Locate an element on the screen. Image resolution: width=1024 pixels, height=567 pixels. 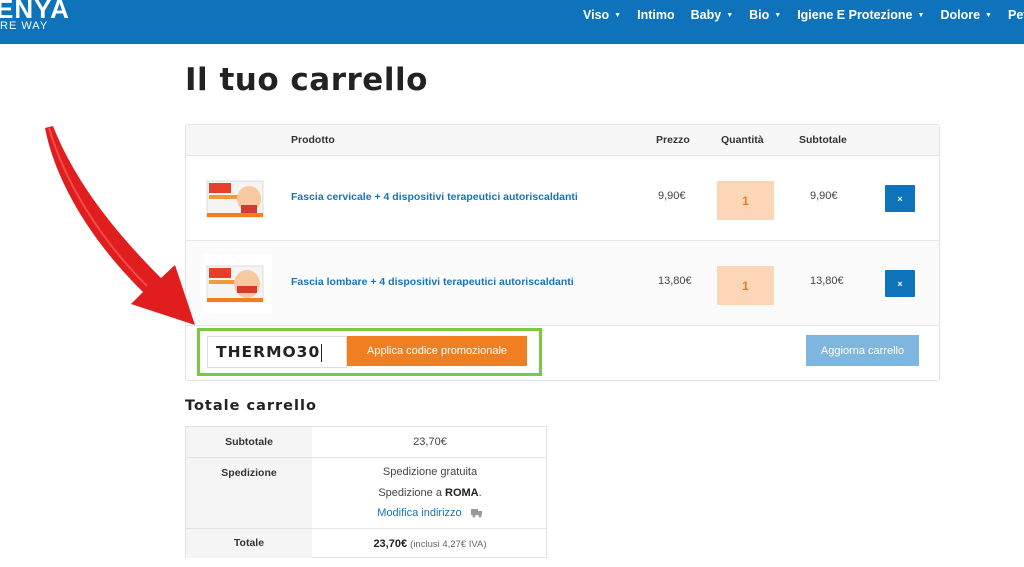
coupon-code-input: THERMO30 is located at coordinates (277, 352).